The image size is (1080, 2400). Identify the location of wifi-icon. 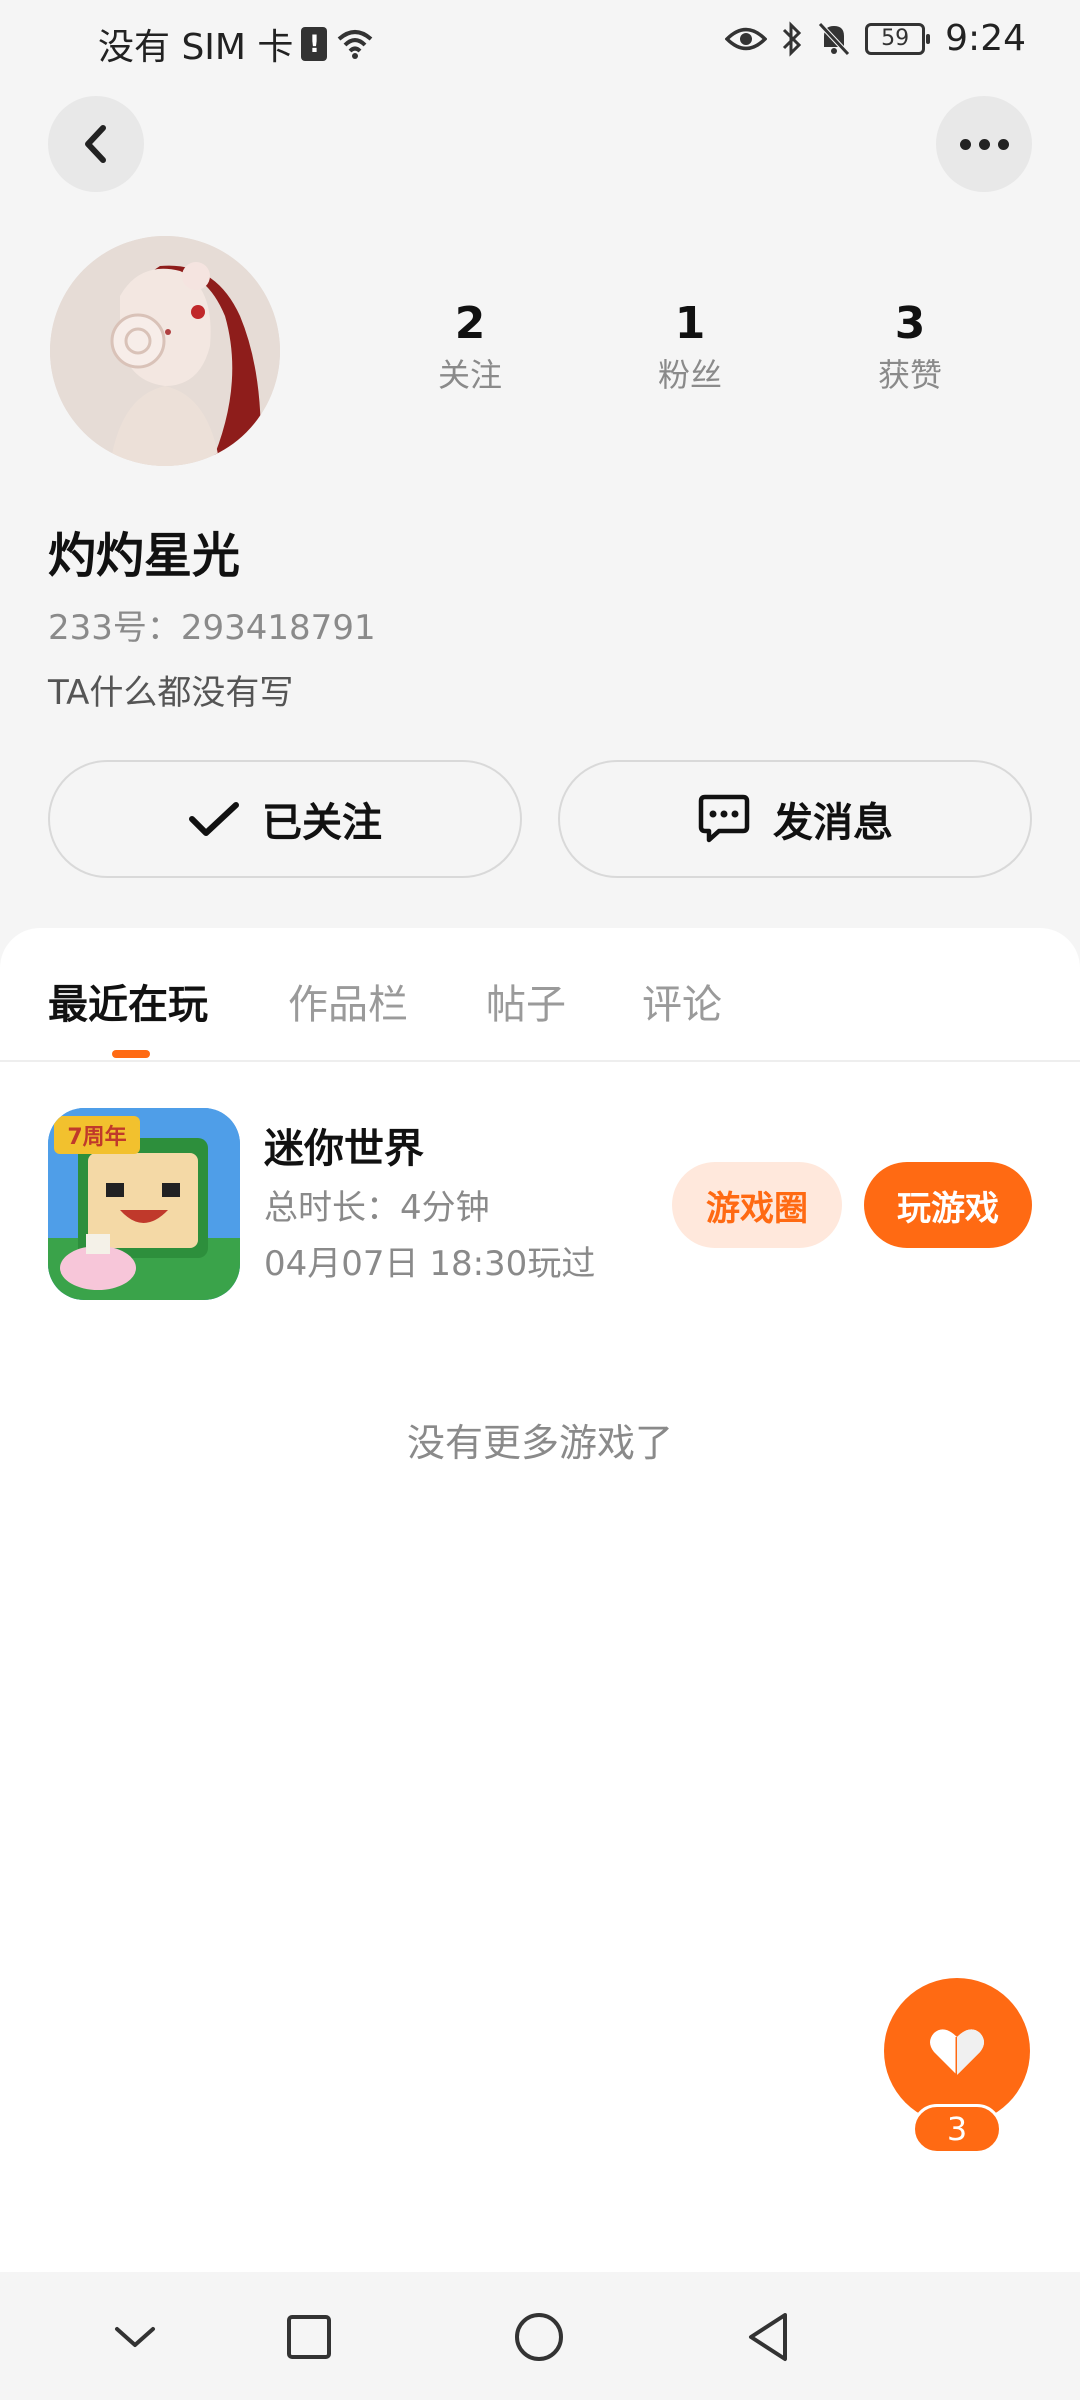
(355, 44).